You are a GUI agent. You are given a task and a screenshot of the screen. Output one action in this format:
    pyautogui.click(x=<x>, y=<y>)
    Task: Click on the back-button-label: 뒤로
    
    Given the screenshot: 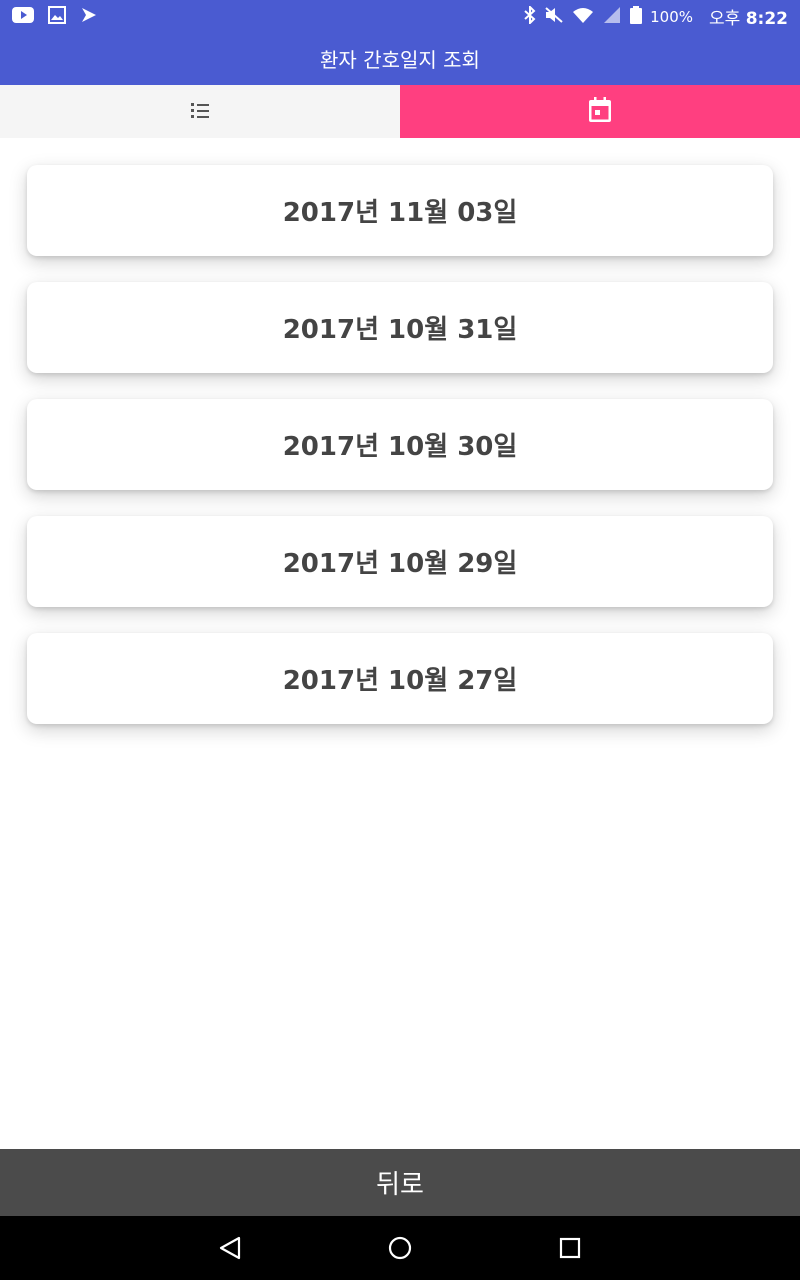 What is the action you would take?
    pyautogui.click(x=400, y=1185)
    